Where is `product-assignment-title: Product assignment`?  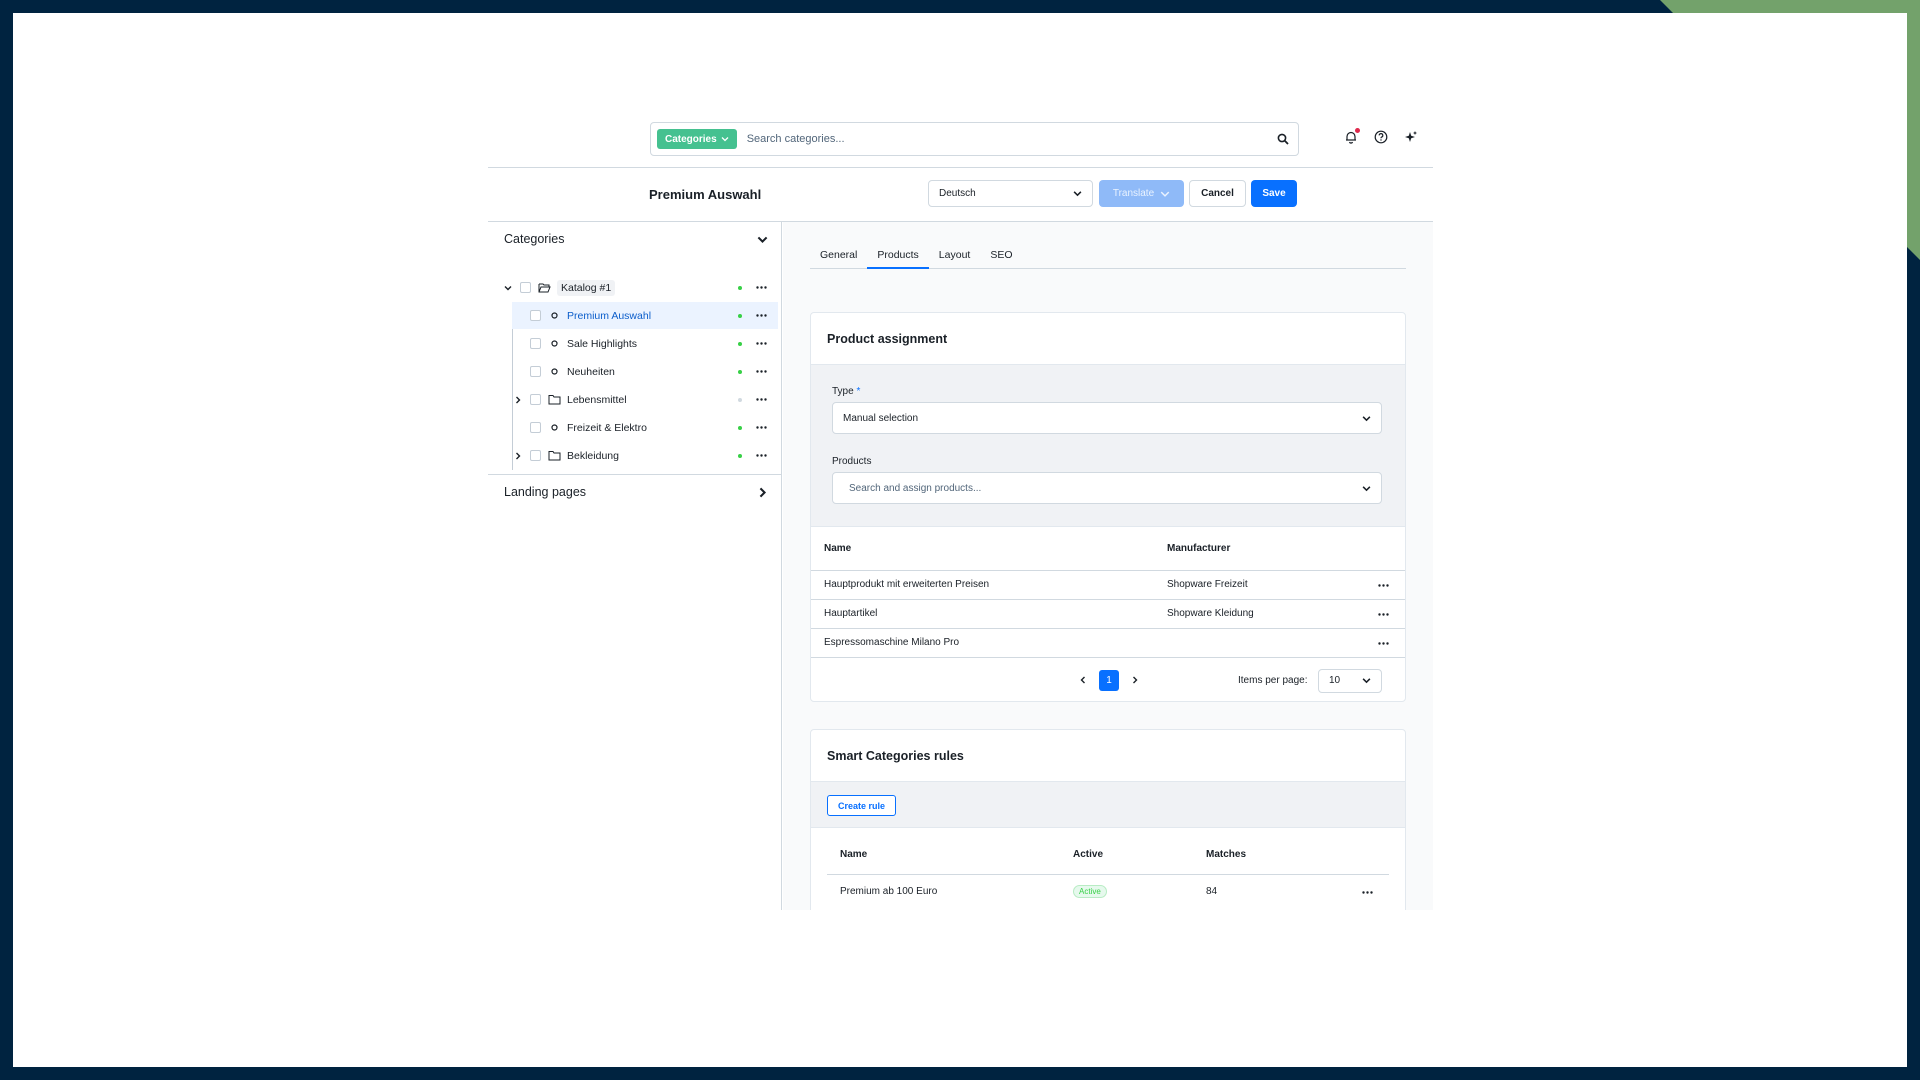
product-assignment-title: Product assignment is located at coordinates (1108, 339).